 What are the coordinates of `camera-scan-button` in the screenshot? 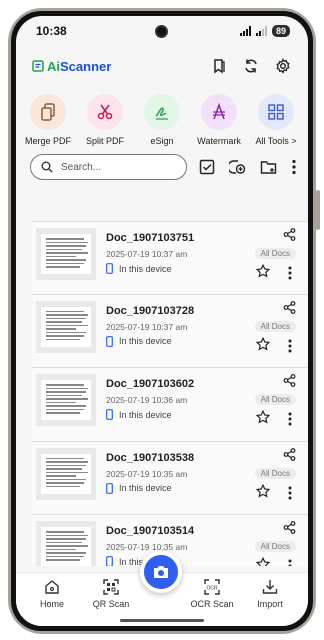 It's located at (161, 572).